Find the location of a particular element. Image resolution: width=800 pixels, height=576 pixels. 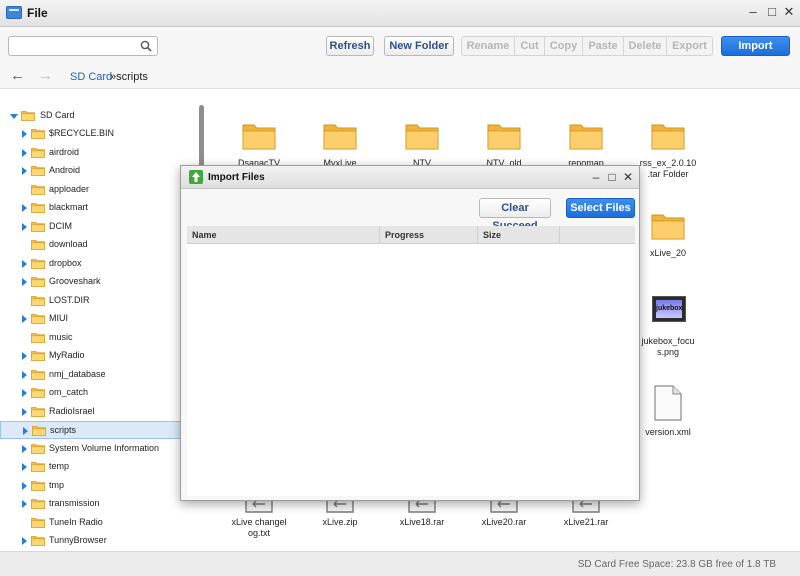

paste-button: Paste is located at coordinates (603, 46).